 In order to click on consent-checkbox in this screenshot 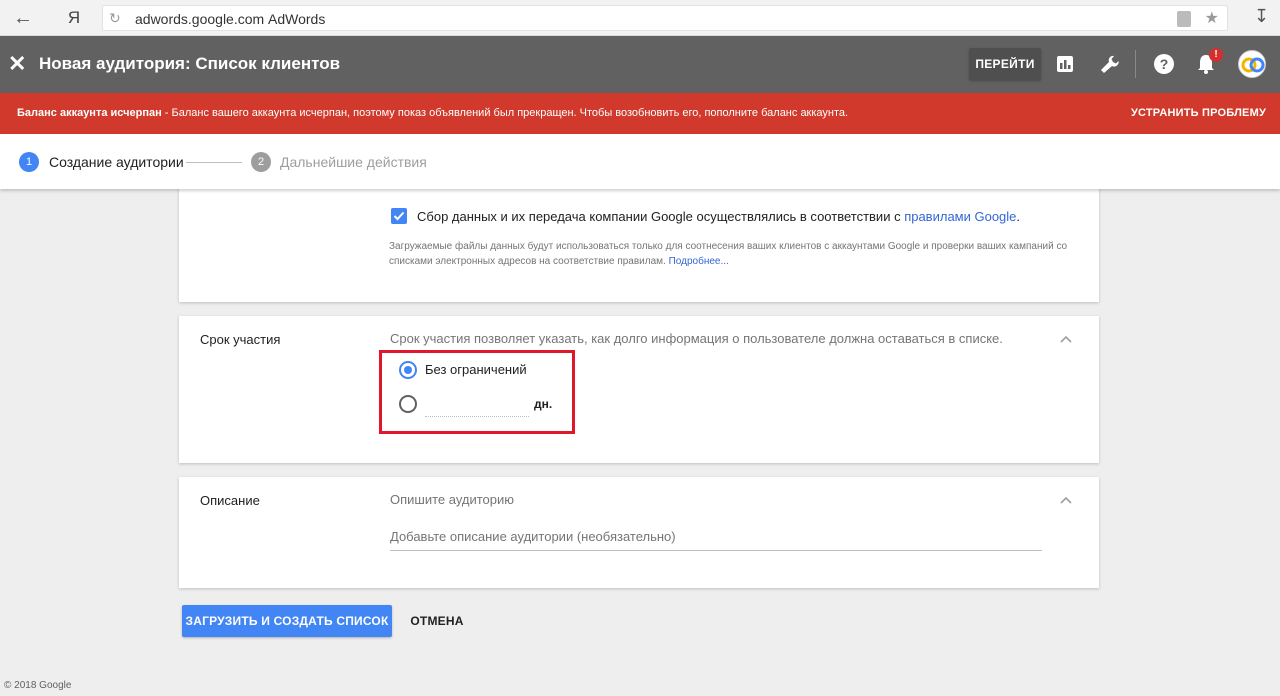, I will do `click(399, 216)`.